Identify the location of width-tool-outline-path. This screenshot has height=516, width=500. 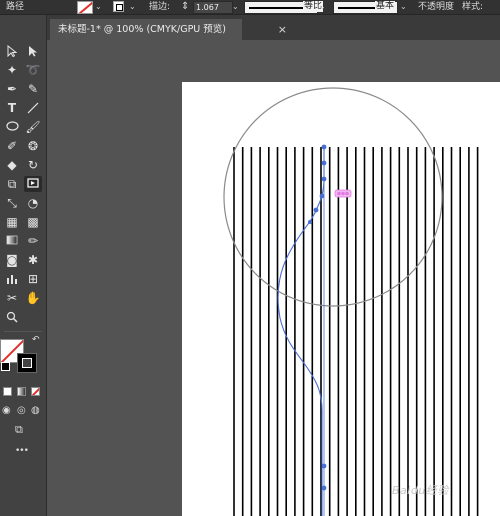
(301, 331).